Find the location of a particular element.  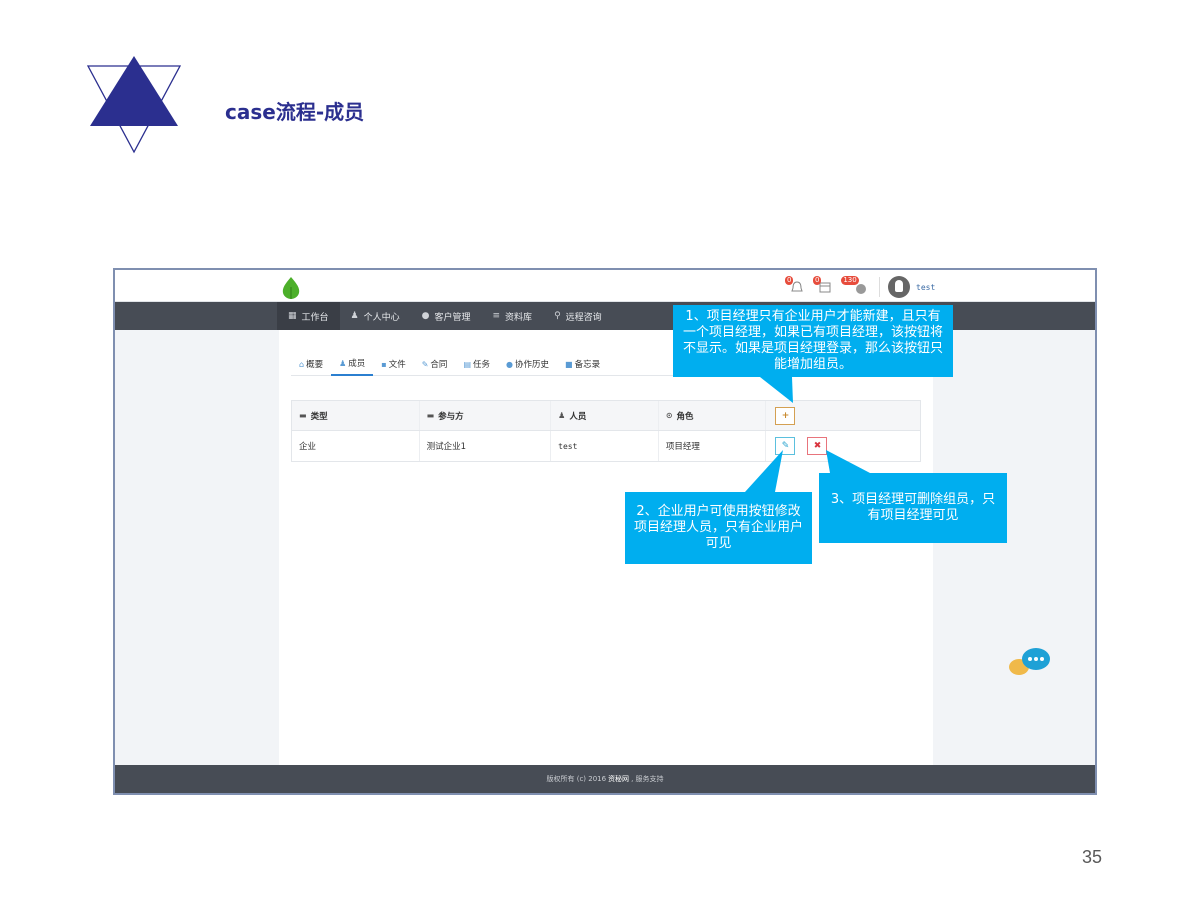

cell-actions: ✎ ✖ is located at coordinates (843, 446).